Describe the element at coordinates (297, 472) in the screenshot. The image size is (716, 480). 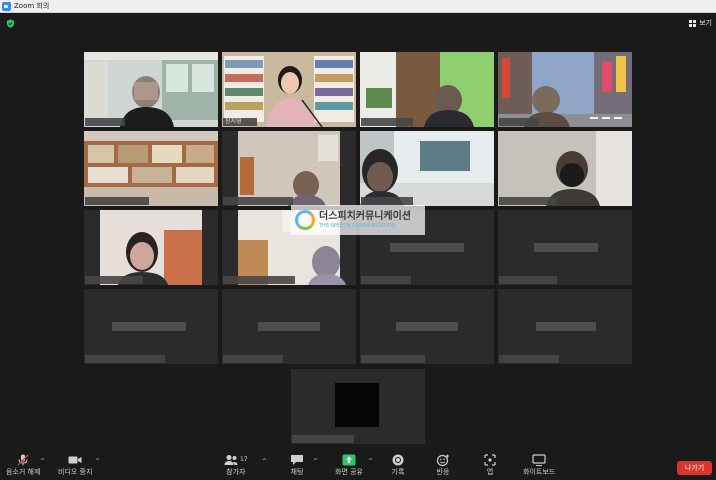
I see `chat-label: 채팅` at that location.